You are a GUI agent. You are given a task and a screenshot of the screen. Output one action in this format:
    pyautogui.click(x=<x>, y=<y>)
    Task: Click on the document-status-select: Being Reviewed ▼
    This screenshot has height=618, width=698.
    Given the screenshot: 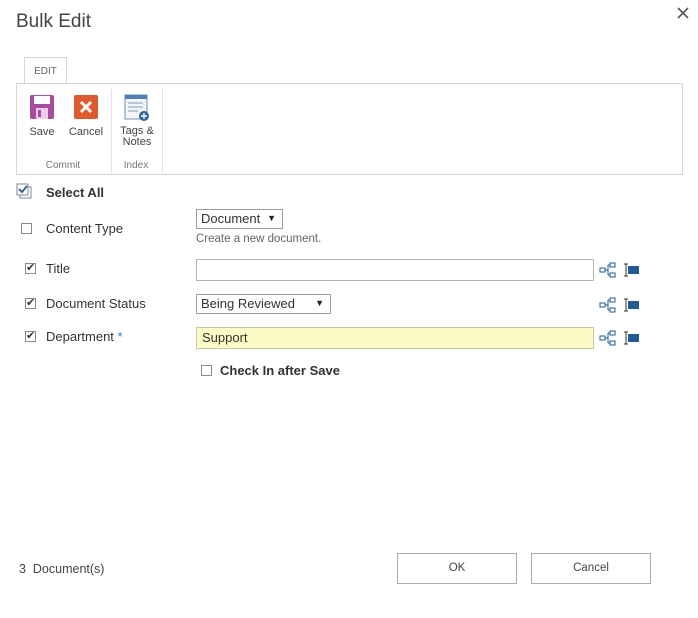 What is the action you would take?
    pyautogui.click(x=263, y=304)
    